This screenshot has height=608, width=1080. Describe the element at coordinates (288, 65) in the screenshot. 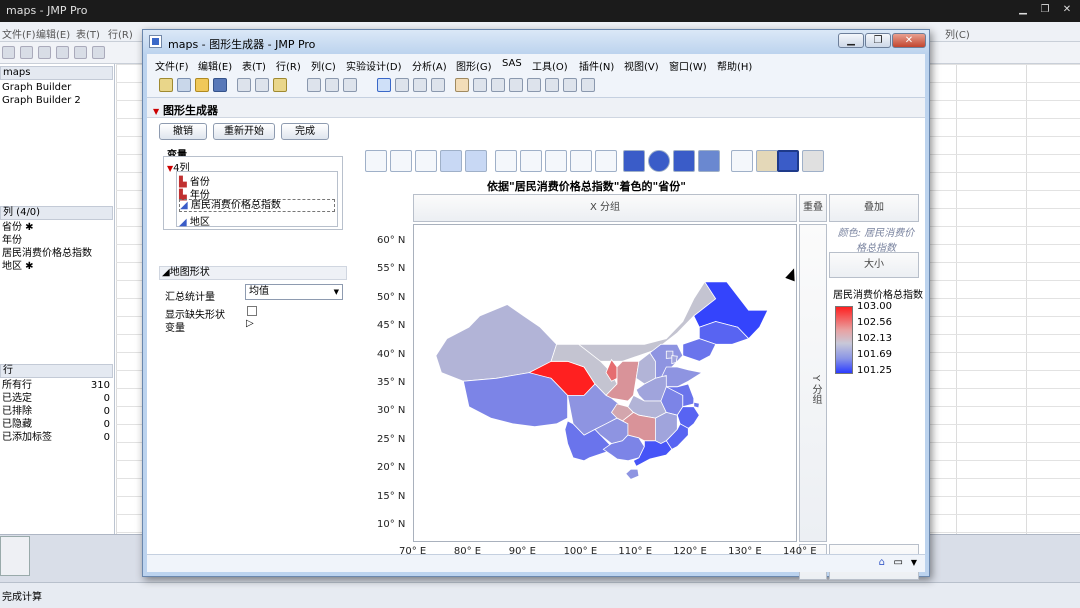

I see `menu-rows: 行(R)` at that location.